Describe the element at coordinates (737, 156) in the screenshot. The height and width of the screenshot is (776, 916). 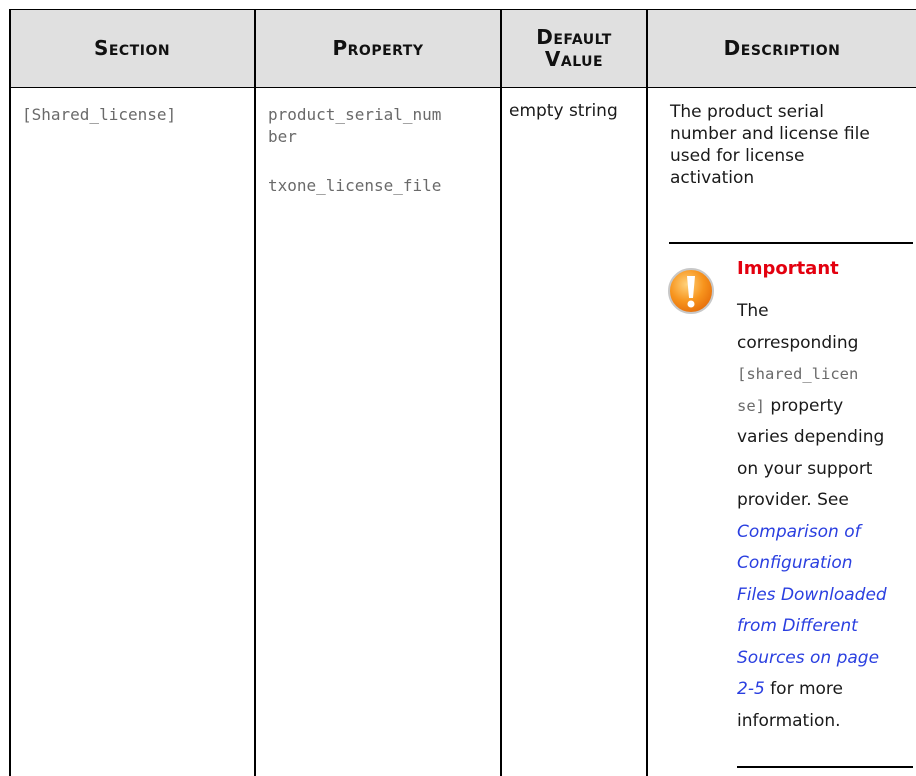
I see `description-line: used for license` at that location.